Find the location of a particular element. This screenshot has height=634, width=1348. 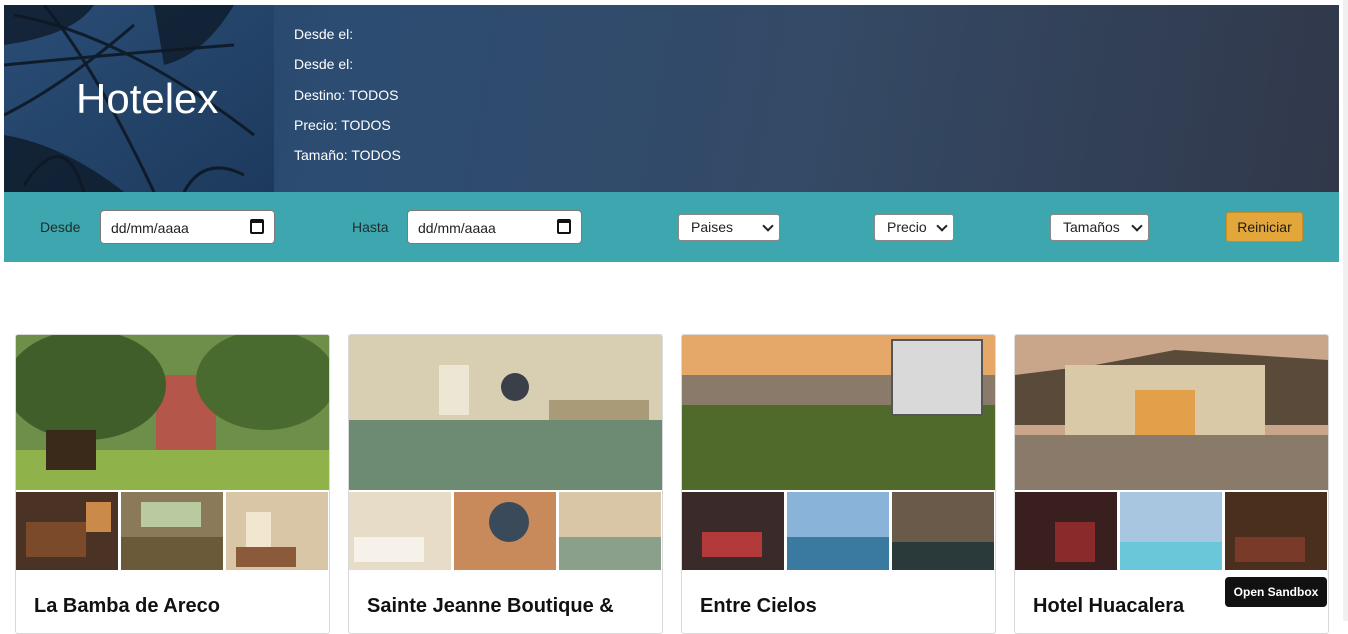

summary-destino: Destino: TODOS is located at coordinates (346, 94).